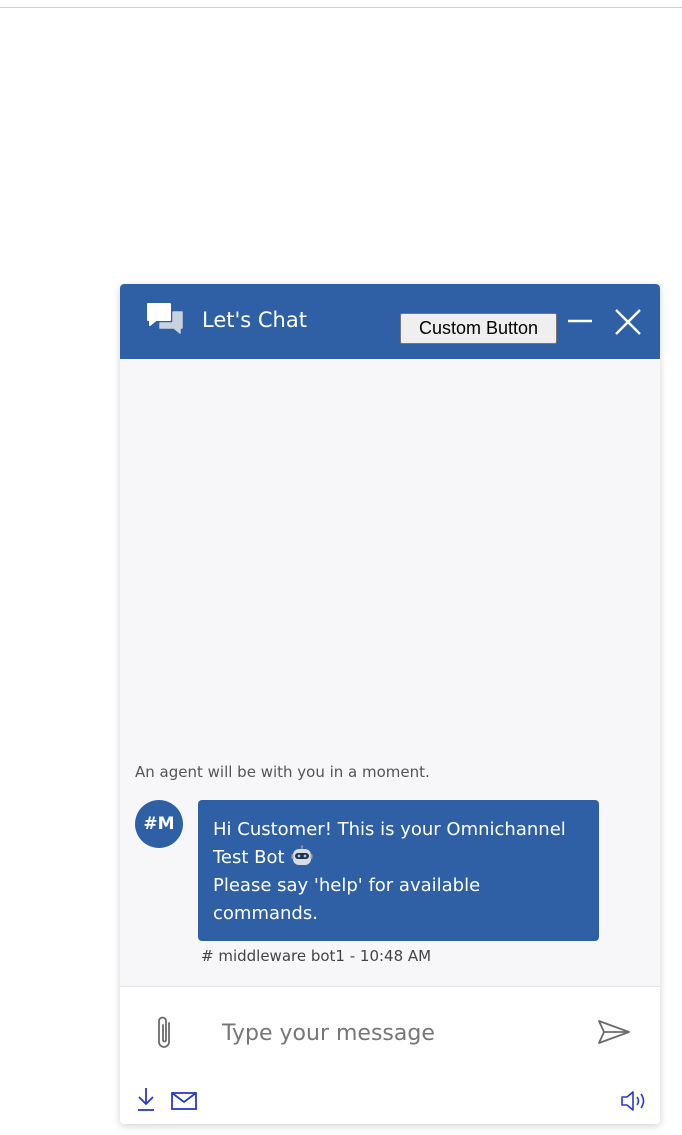  Describe the element at coordinates (628, 322) in the screenshot. I see `close-icon` at that location.